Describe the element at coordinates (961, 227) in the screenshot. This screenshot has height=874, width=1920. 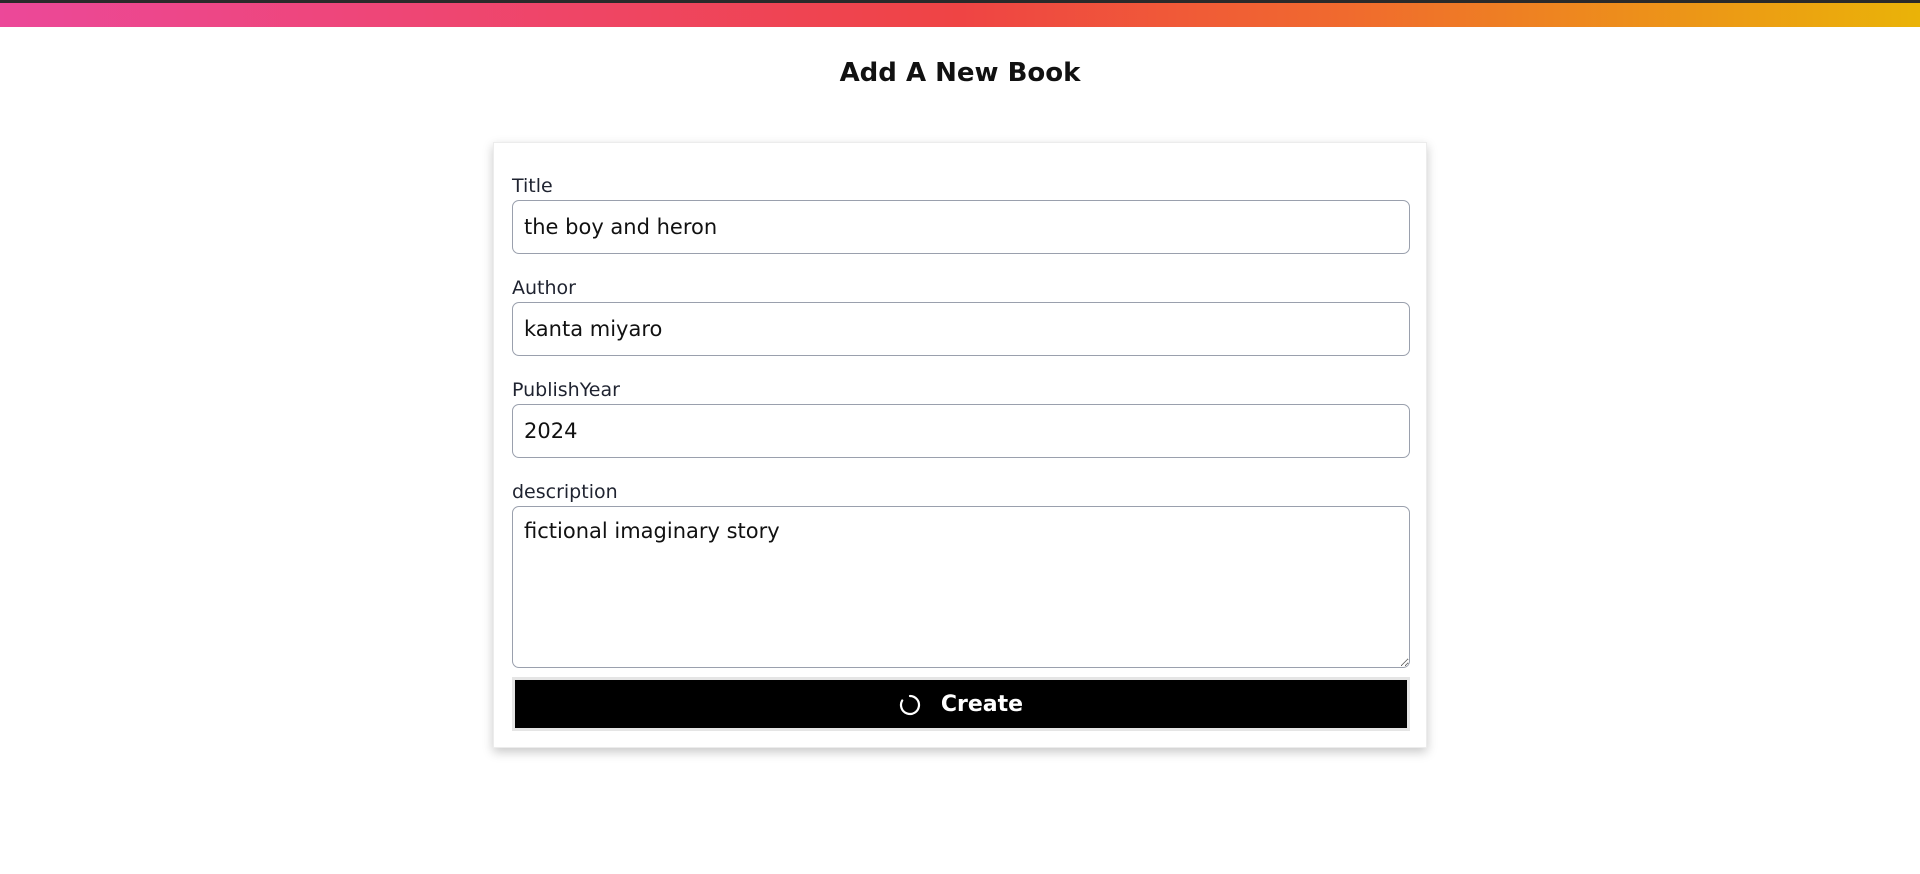
I see `title-input` at that location.